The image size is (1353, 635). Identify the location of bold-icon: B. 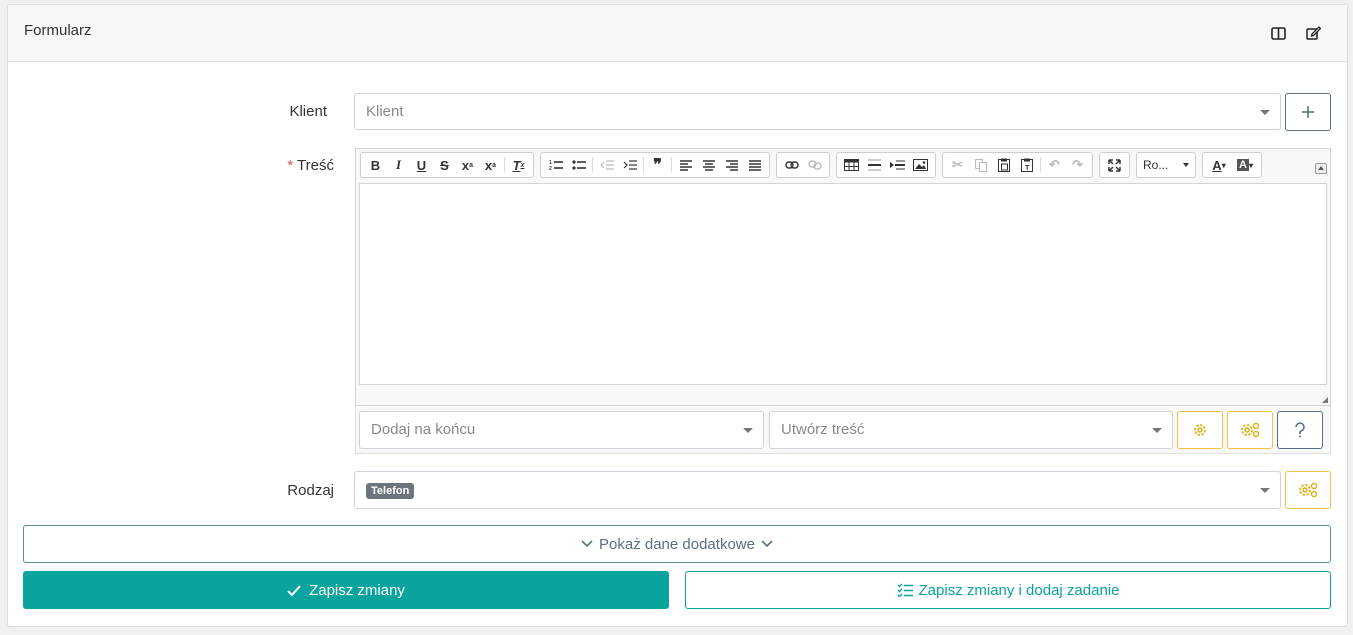
(375, 165).